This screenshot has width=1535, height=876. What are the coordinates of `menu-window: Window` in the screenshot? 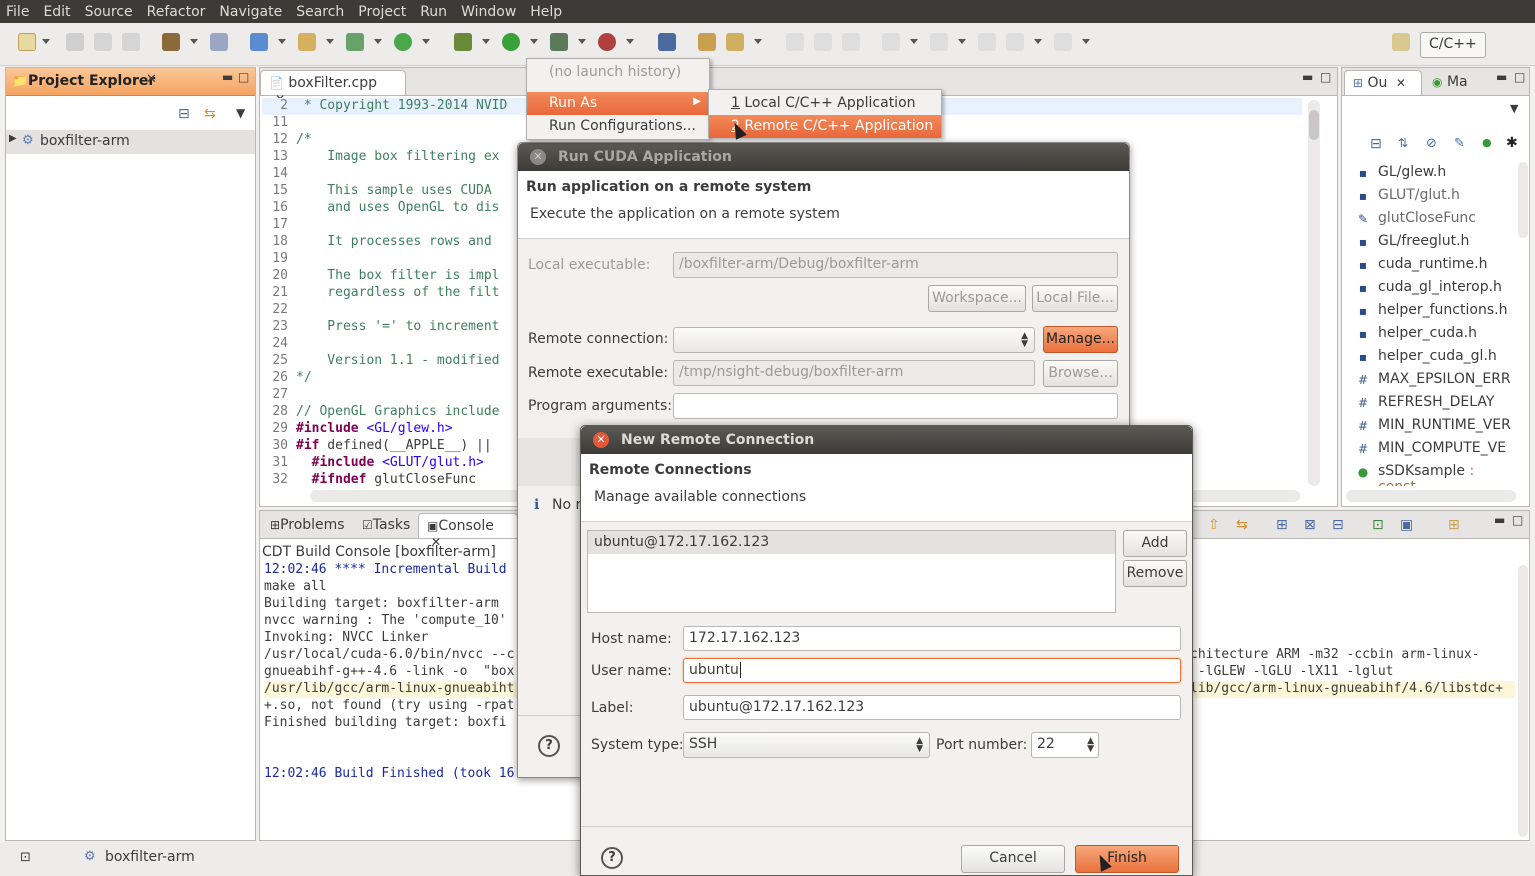 It's located at (488, 12).